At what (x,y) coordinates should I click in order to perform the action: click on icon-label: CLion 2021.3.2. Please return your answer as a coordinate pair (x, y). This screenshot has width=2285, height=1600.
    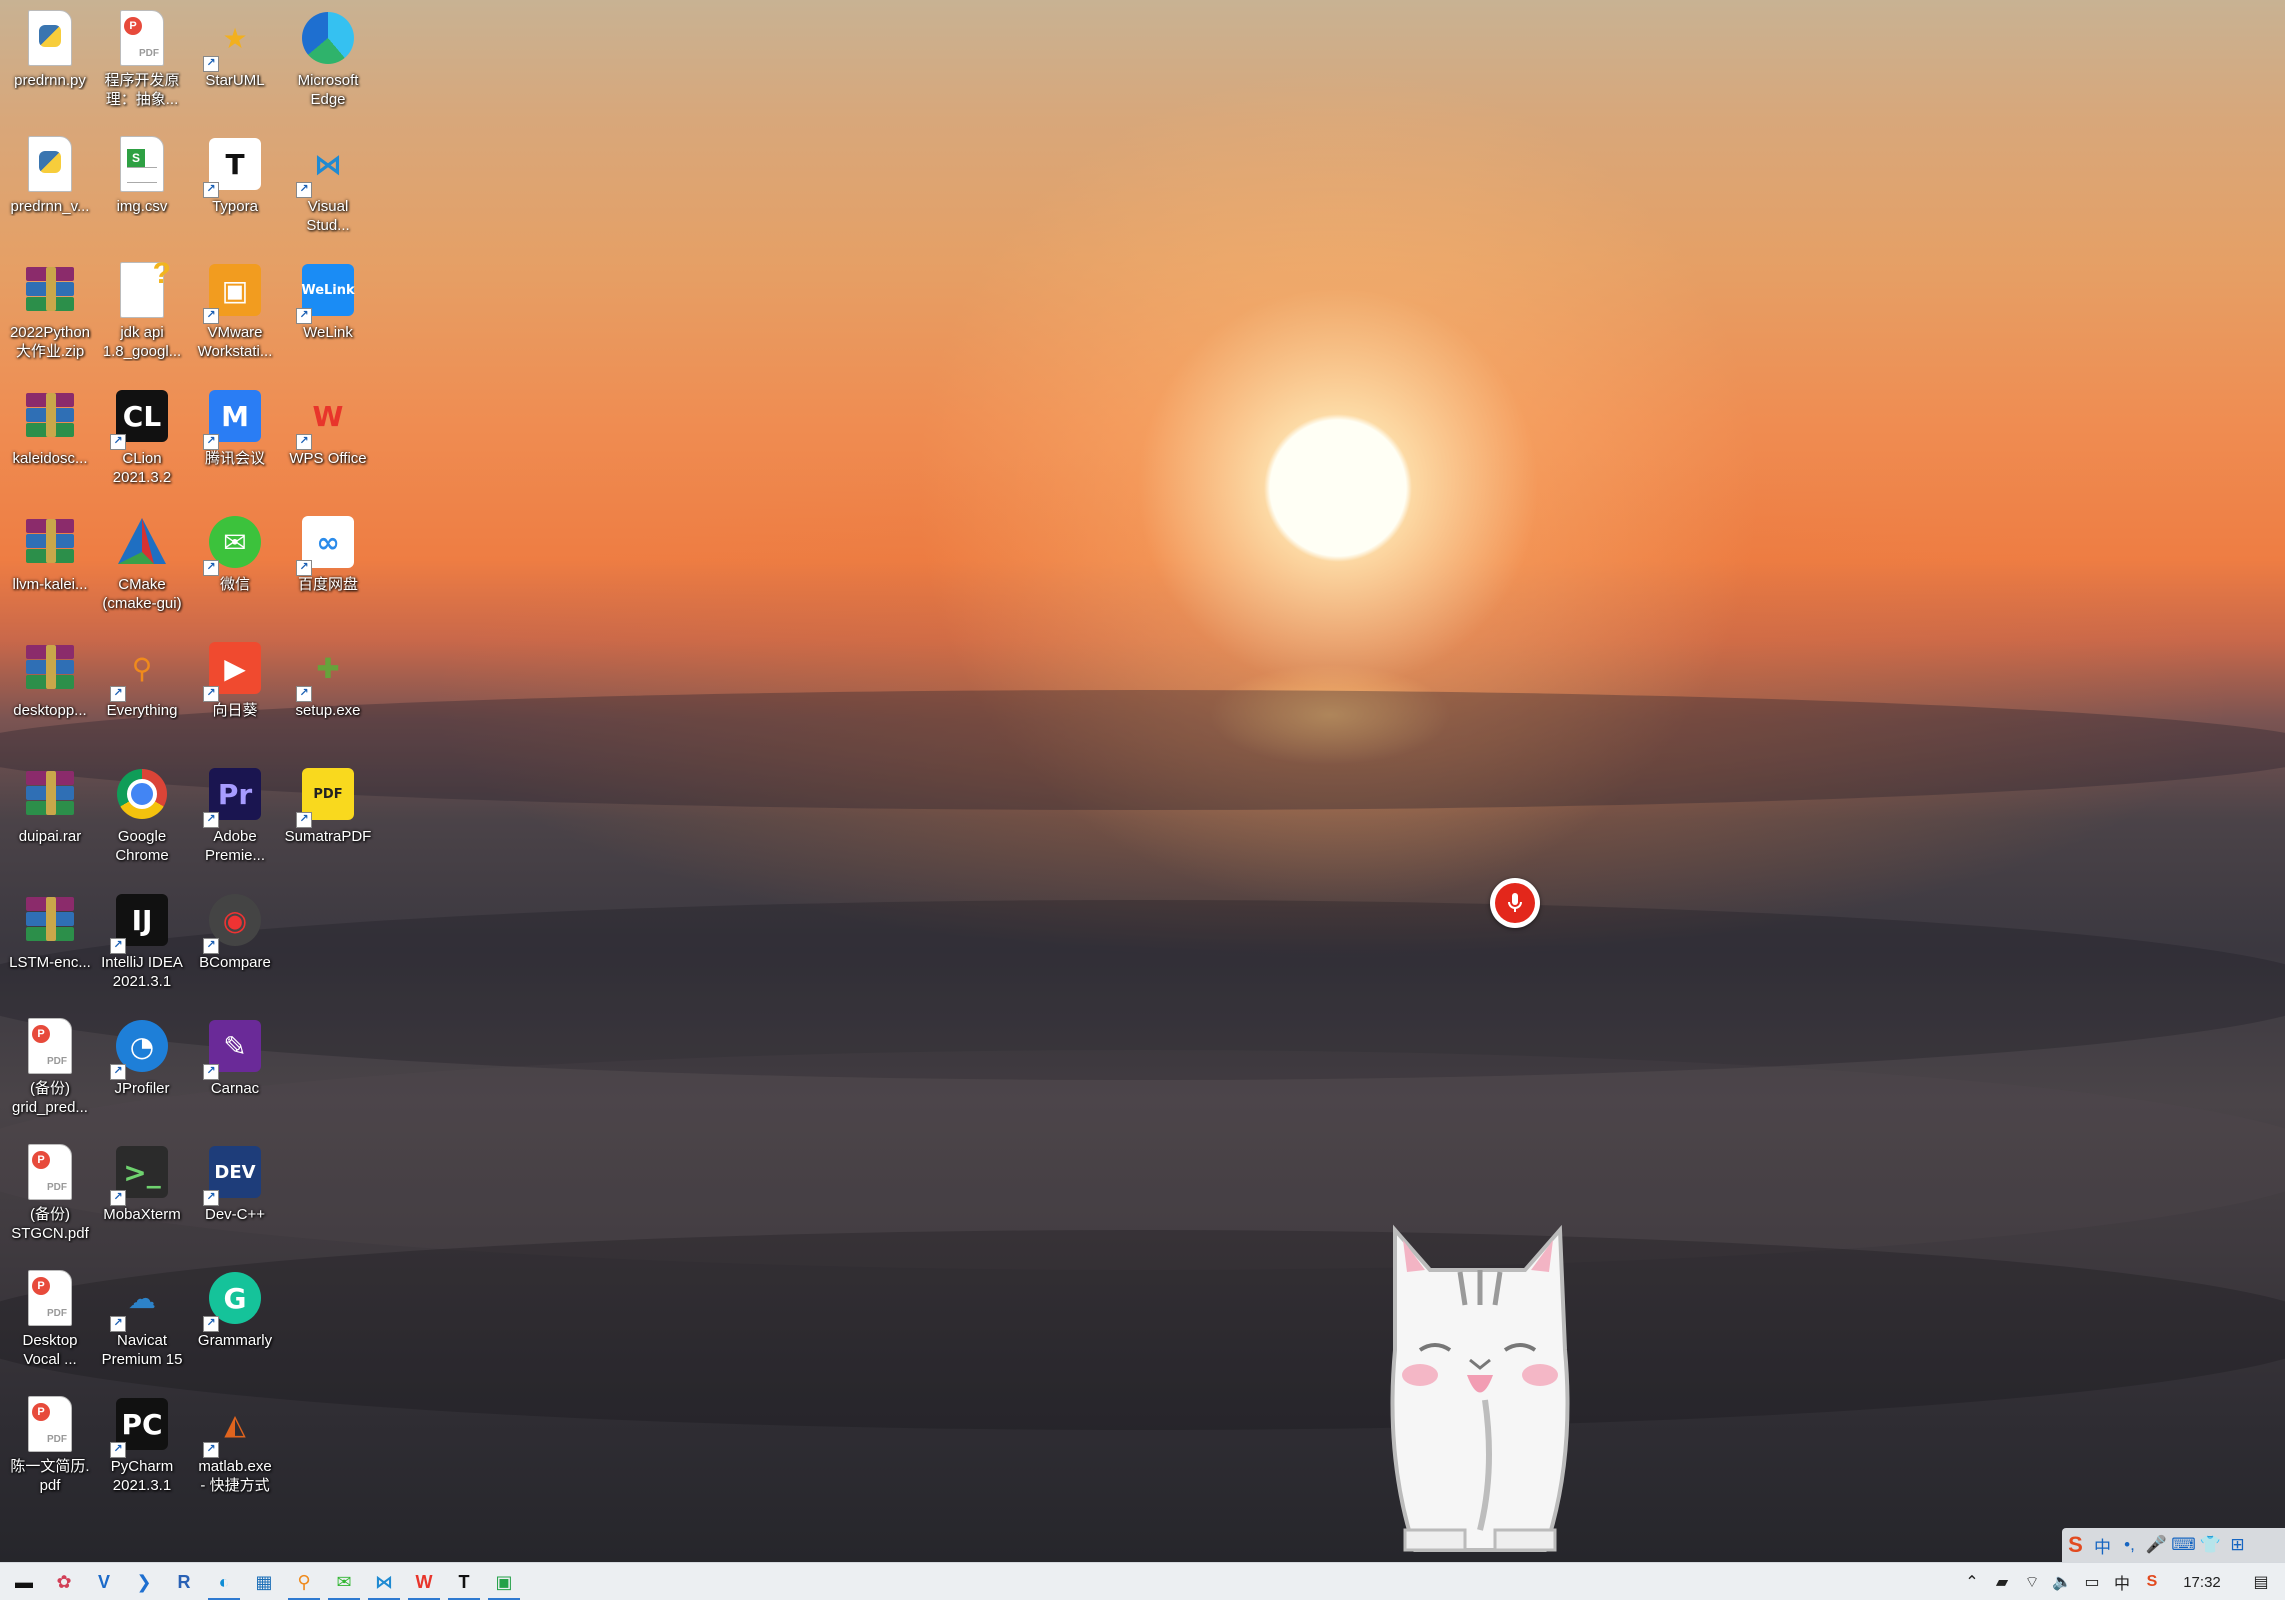
    Looking at the image, I should click on (142, 468).